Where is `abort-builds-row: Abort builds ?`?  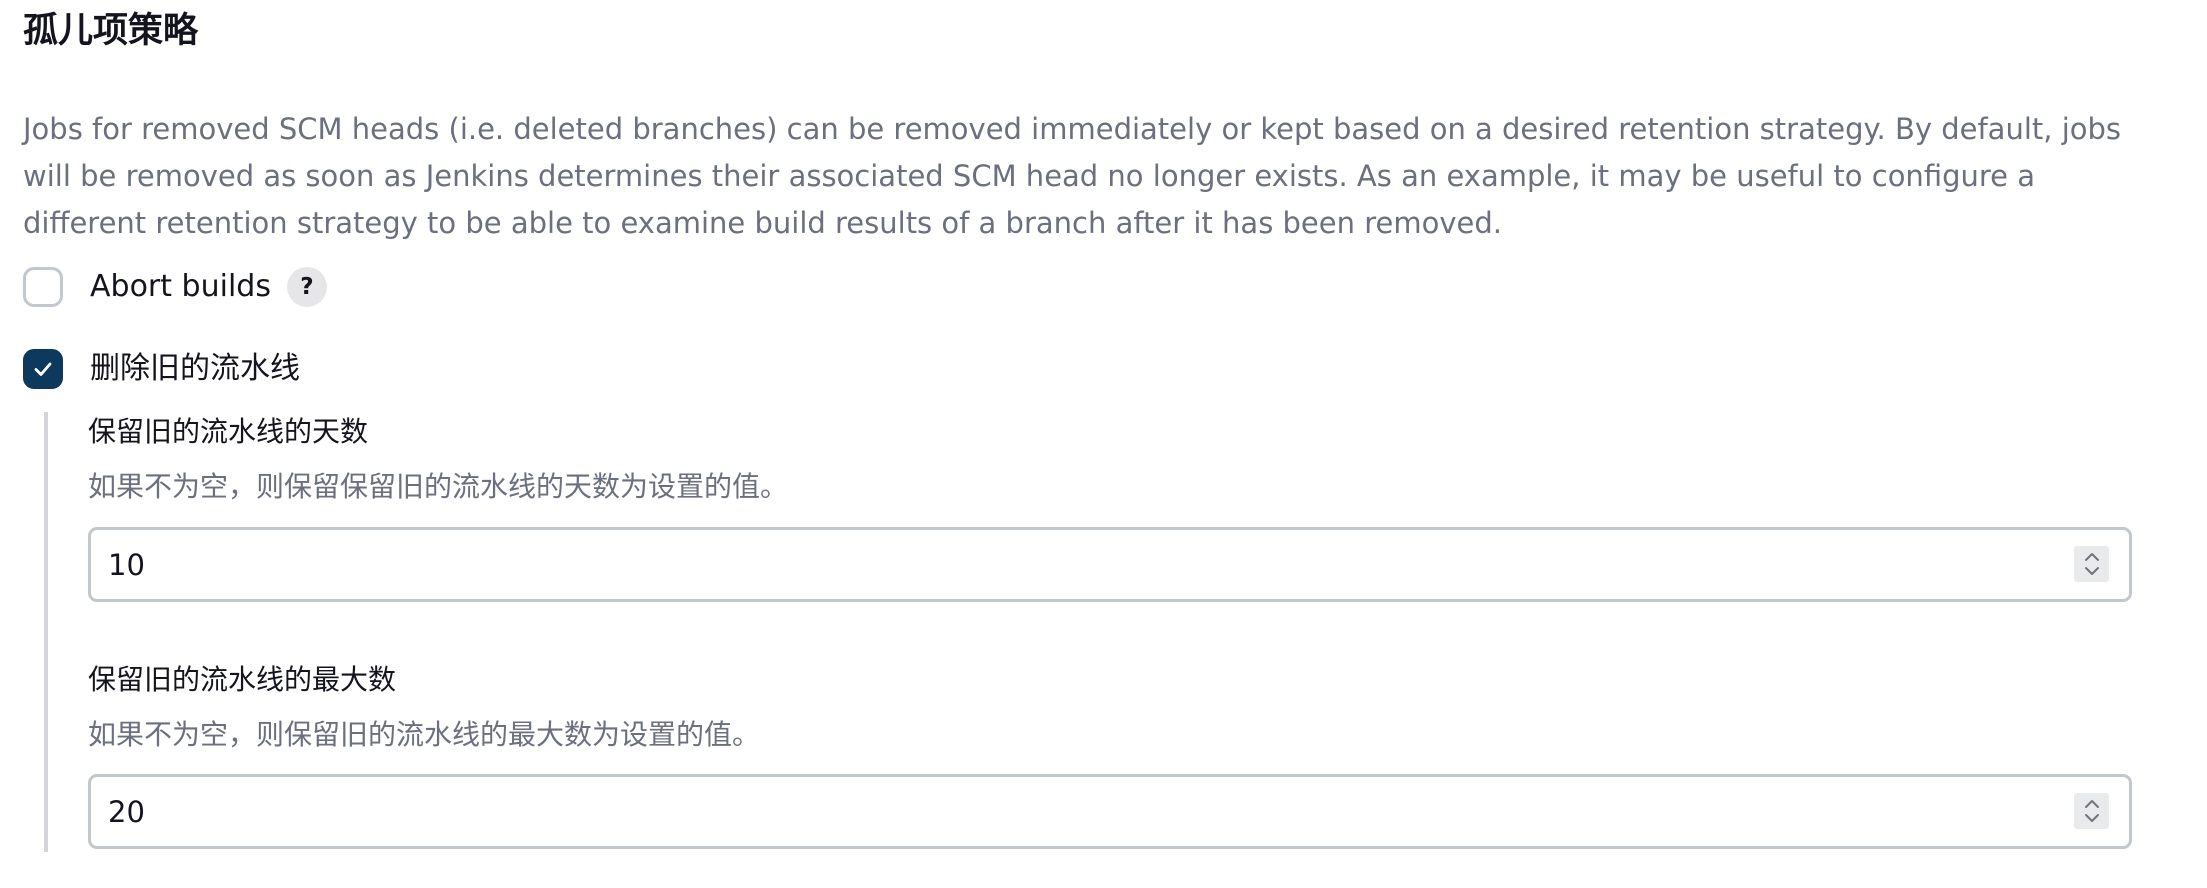 abort-builds-row: Abort builds ? is located at coordinates (175, 287).